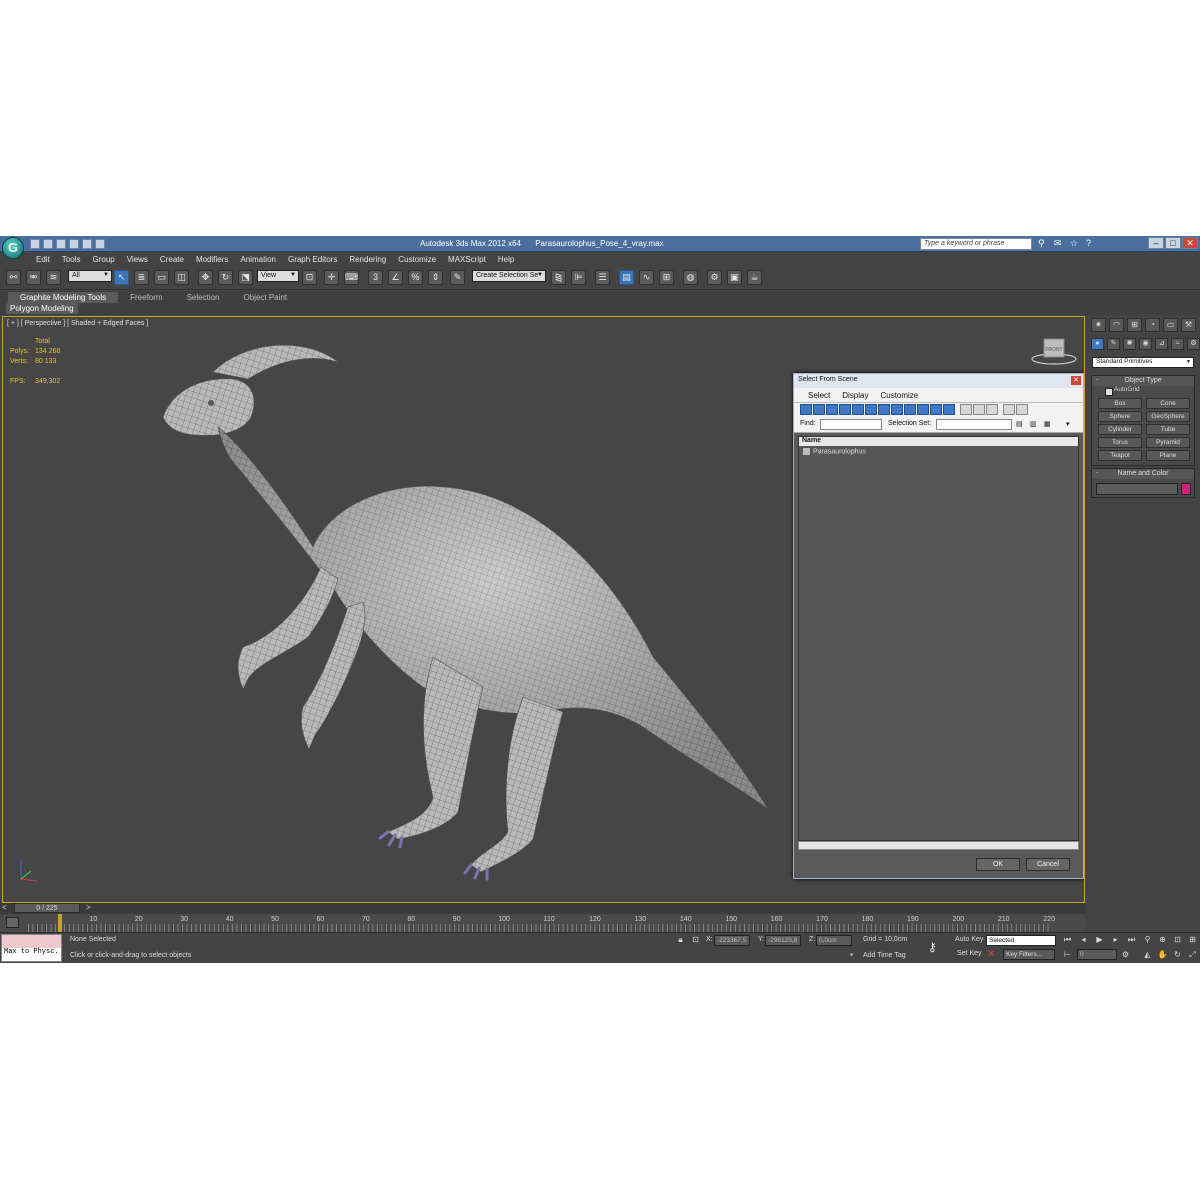  I want to click on zoom-all-icon: ⊕, so click(1162, 939).